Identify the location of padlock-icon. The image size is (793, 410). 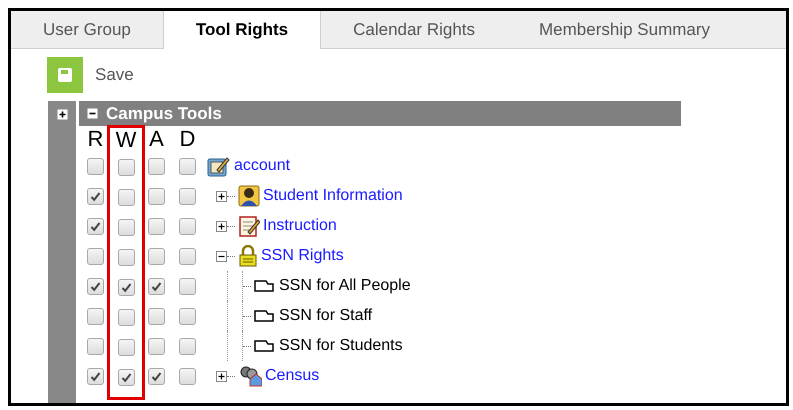
(248, 256).